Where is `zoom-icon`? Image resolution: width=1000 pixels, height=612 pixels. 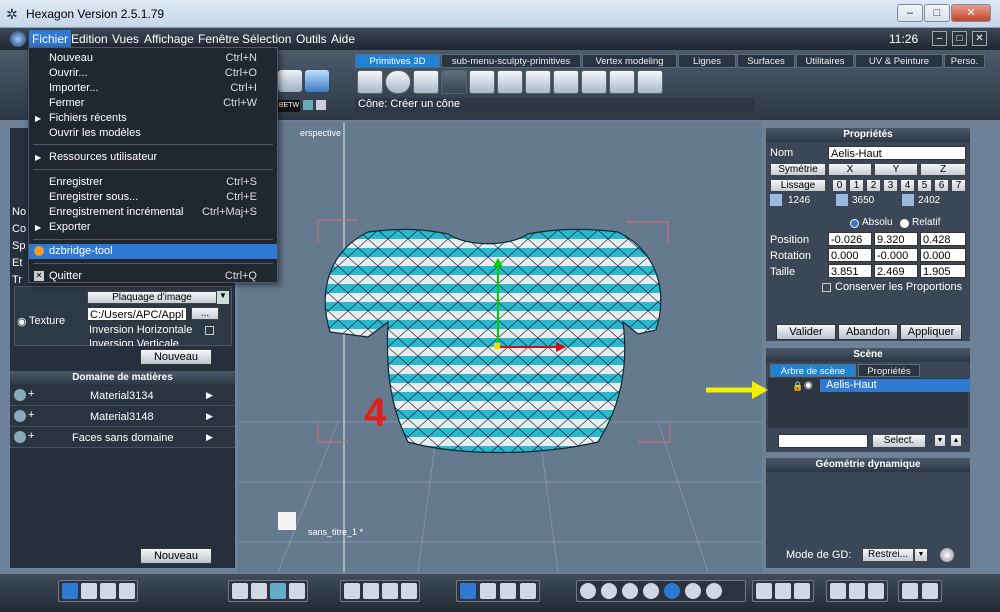
zoom-icon is located at coordinates (390, 591).